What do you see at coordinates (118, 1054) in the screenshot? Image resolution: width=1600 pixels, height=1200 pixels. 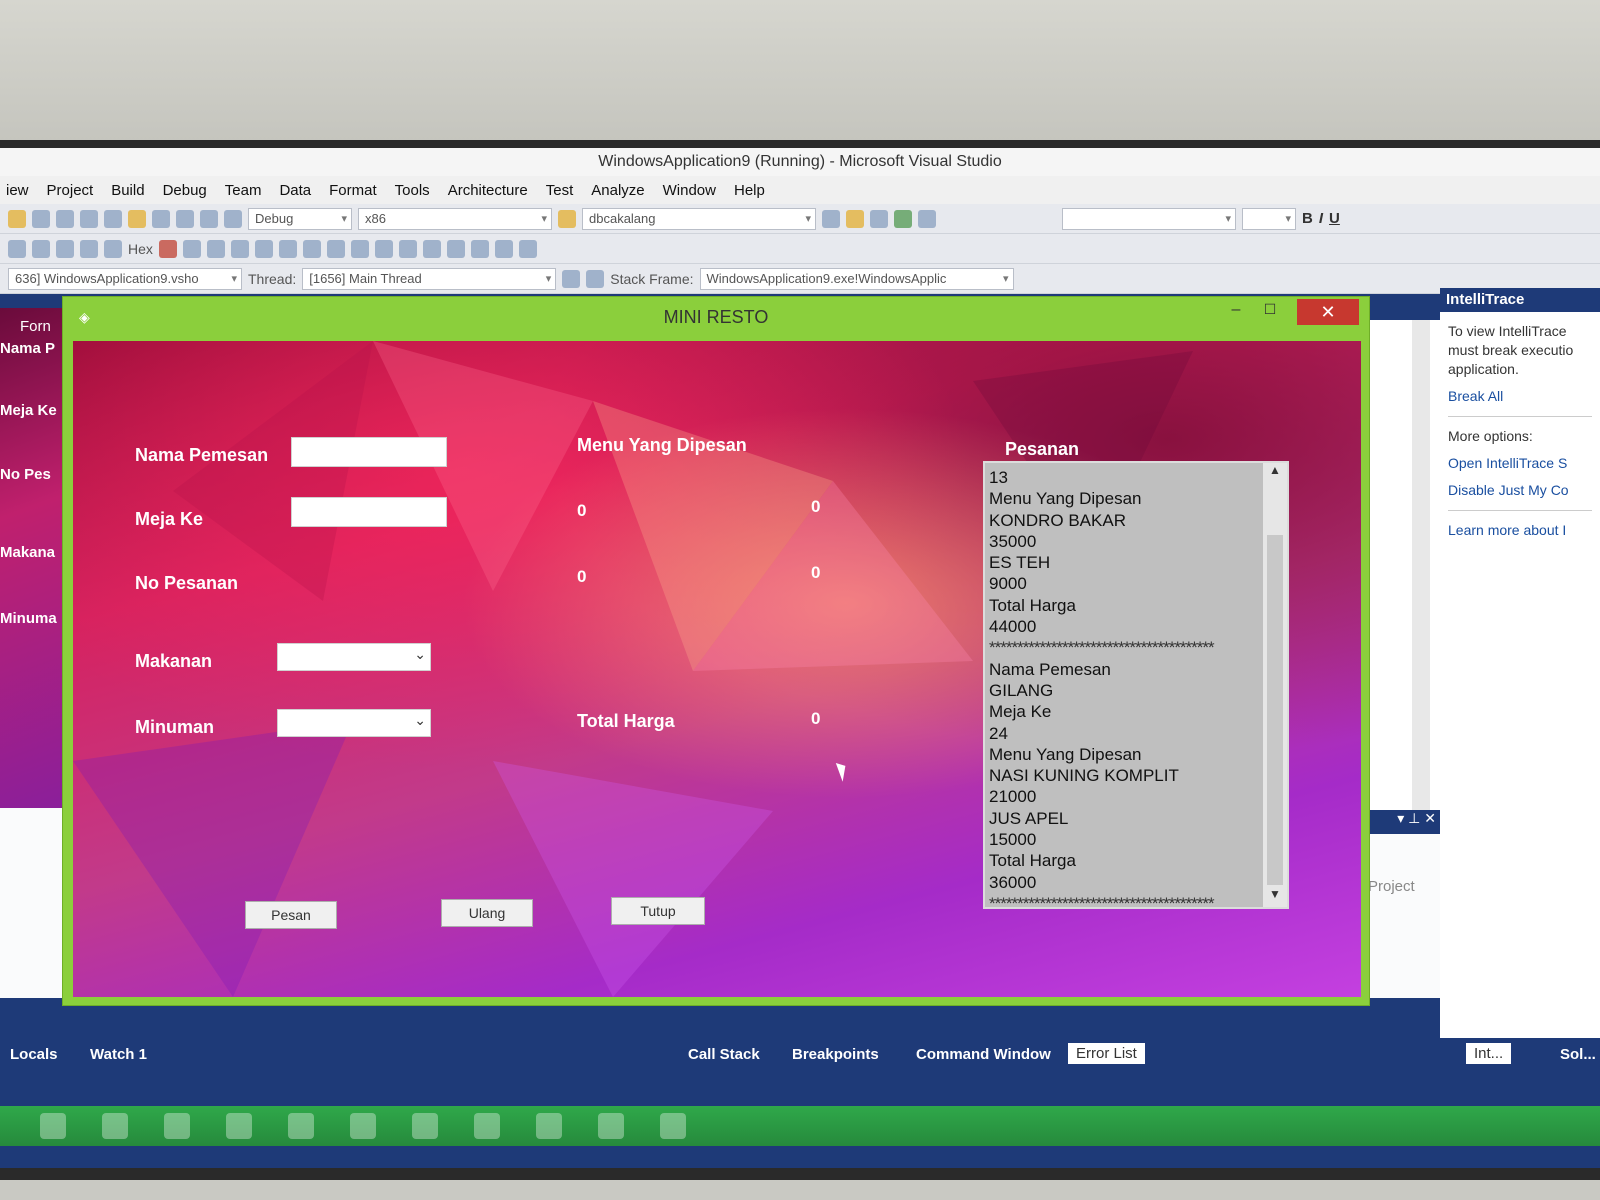 I see `tab-watch: Watch 1` at bounding box center [118, 1054].